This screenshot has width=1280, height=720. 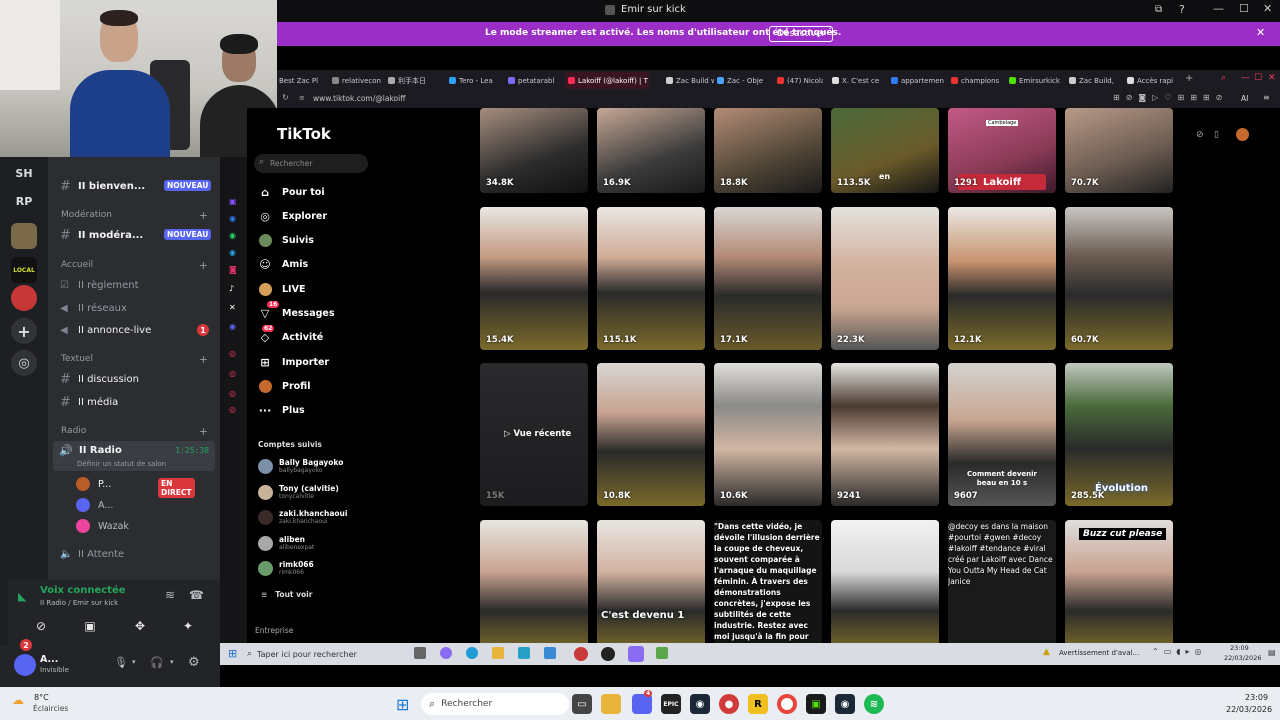 I want to click on soundboard-icon: ✦, so click(x=188, y=626).